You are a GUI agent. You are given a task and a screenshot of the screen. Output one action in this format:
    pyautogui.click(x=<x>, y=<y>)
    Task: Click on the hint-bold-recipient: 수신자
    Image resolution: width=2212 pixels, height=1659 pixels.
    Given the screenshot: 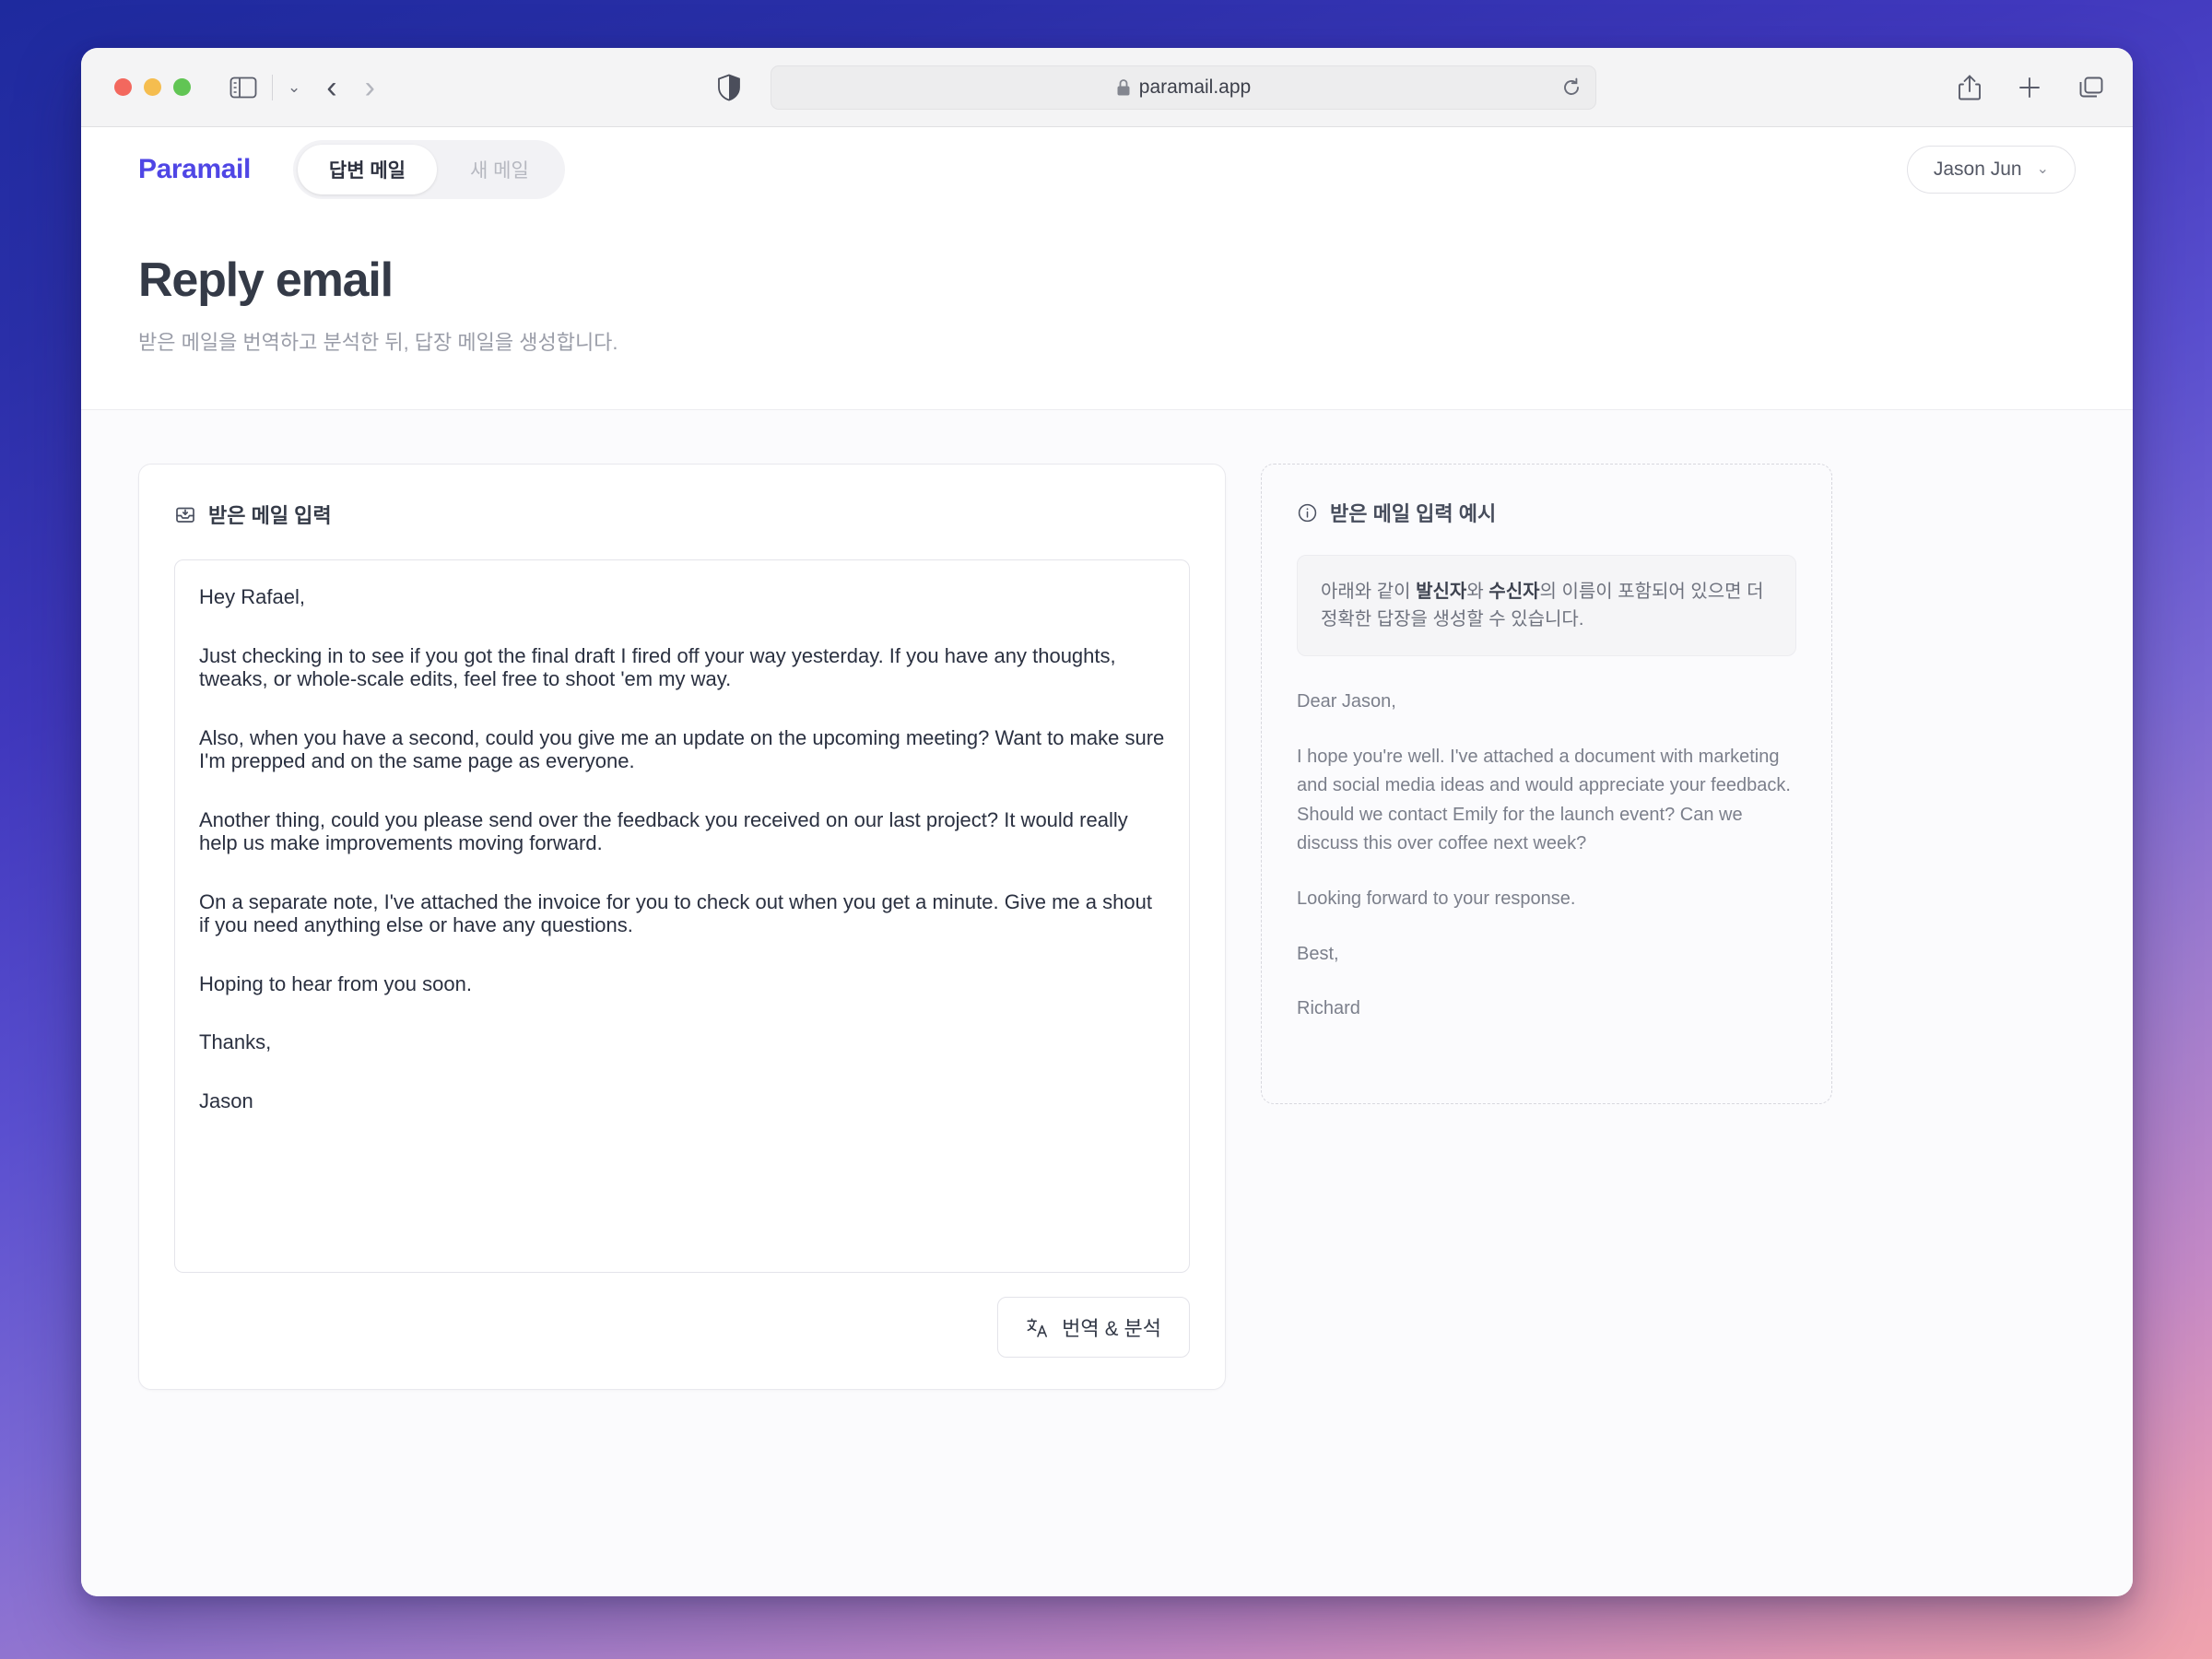 What is the action you would take?
    pyautogui.click(x=1514, y=592)
    